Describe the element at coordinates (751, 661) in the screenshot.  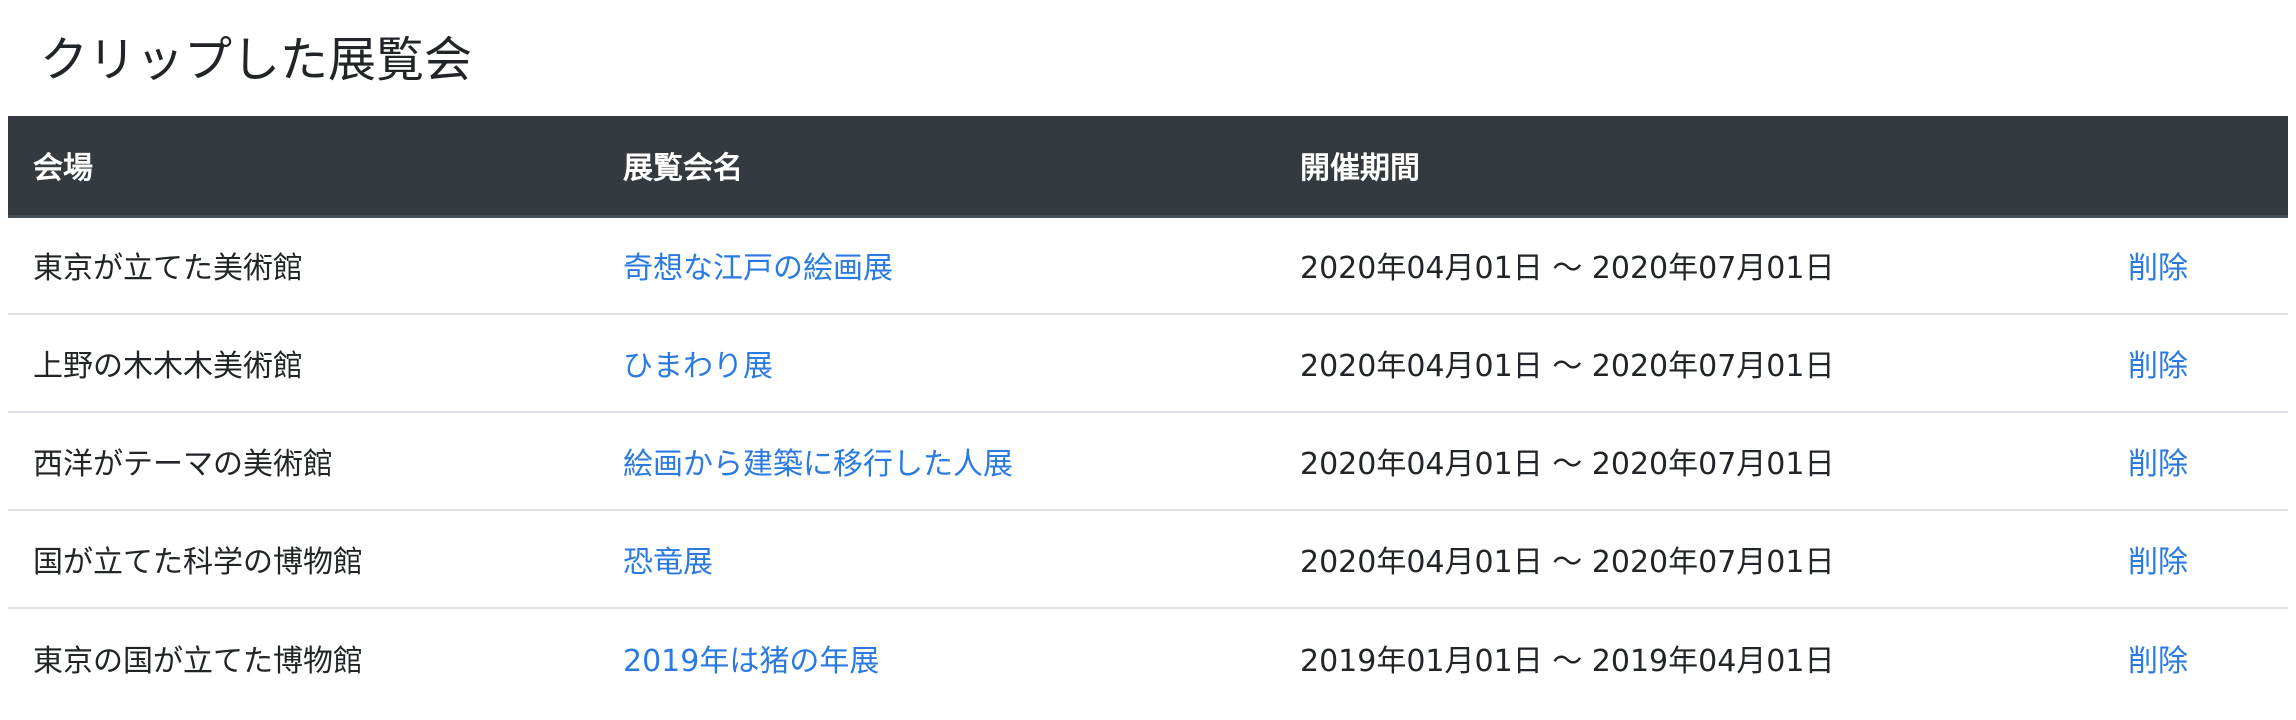
I see `exhibition-link: 2019年は猪の年展` at that location.